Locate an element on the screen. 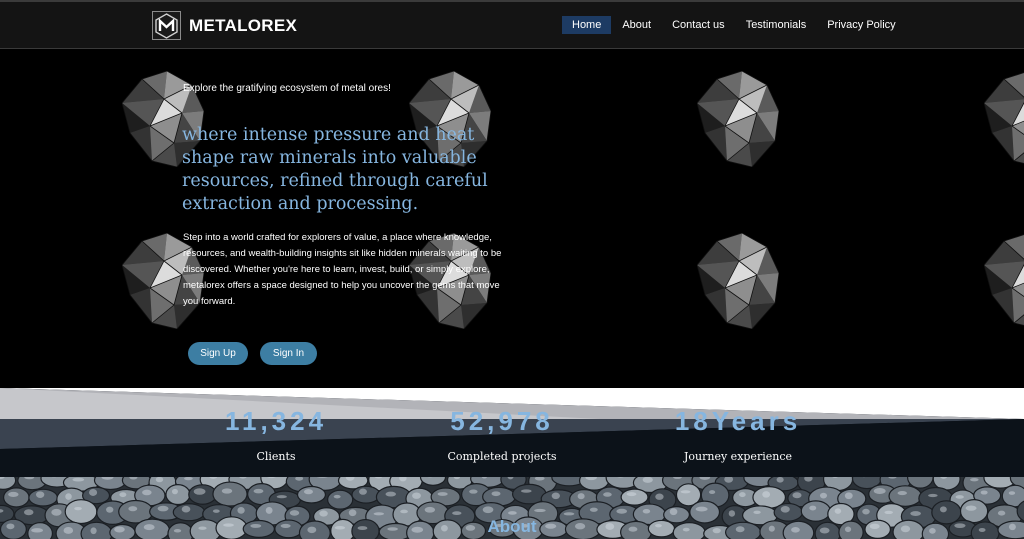 The height and width of the screenshot is (539, 1024). nav-testimonials: Testimonials is located at coordinates (776, 25).